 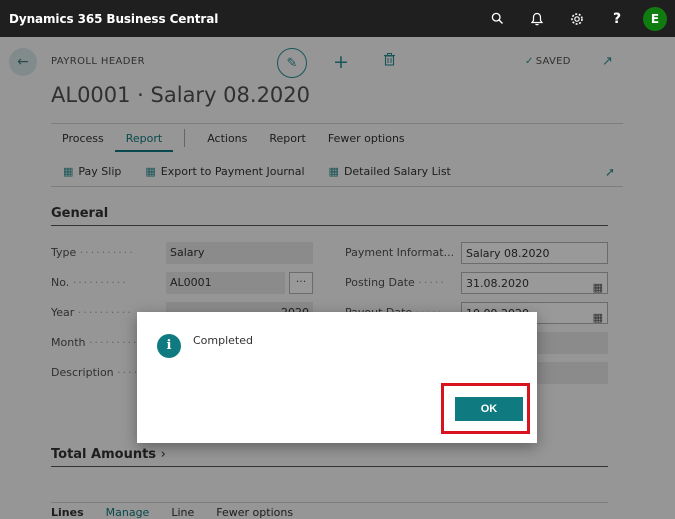 What do you see at coordinates (617, 18) in the screenshot?
I see `help-icon: ?` at bounding box center [617, 18].